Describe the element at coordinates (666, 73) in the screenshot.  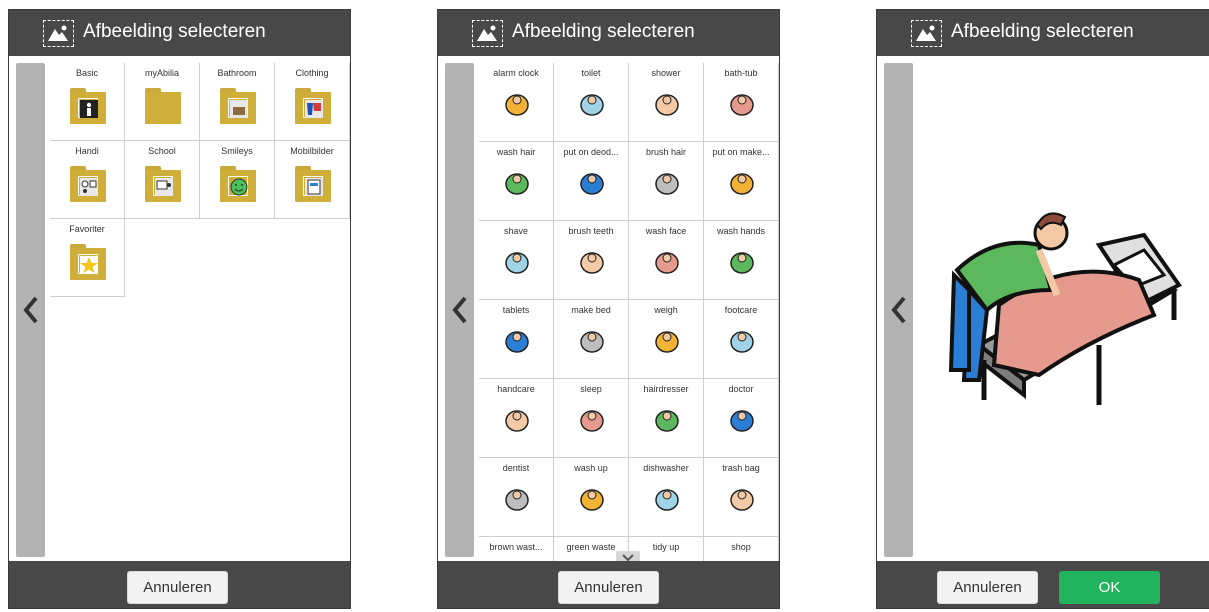
I see `pictogram-label: shower` at that location.